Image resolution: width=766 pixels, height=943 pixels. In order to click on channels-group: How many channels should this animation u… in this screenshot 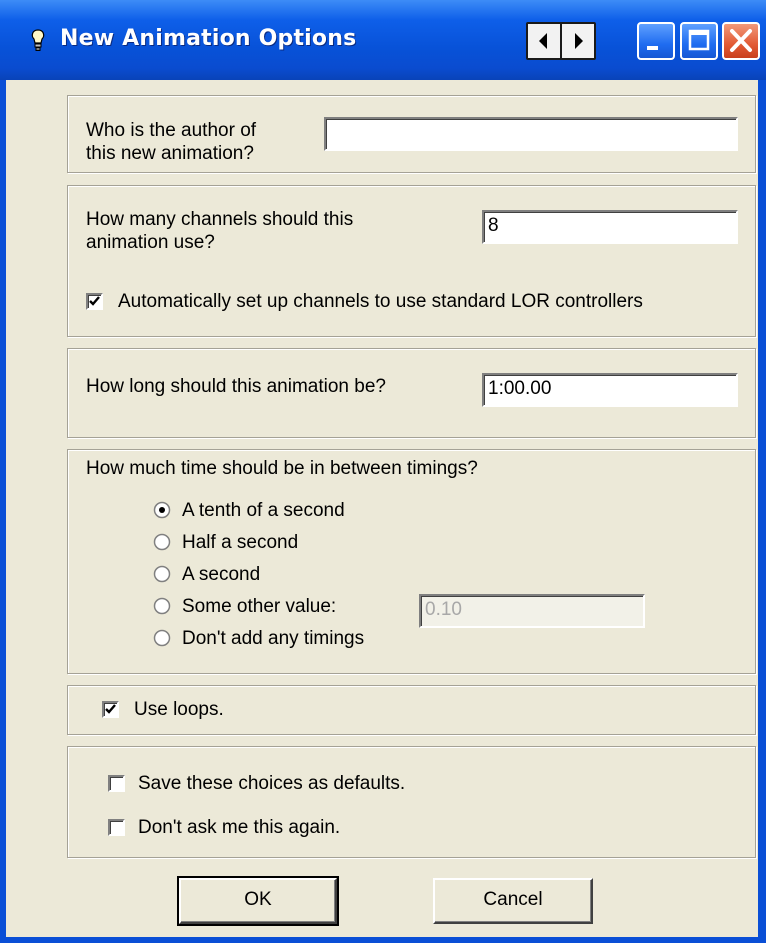, I will do `click(411, 261)`.